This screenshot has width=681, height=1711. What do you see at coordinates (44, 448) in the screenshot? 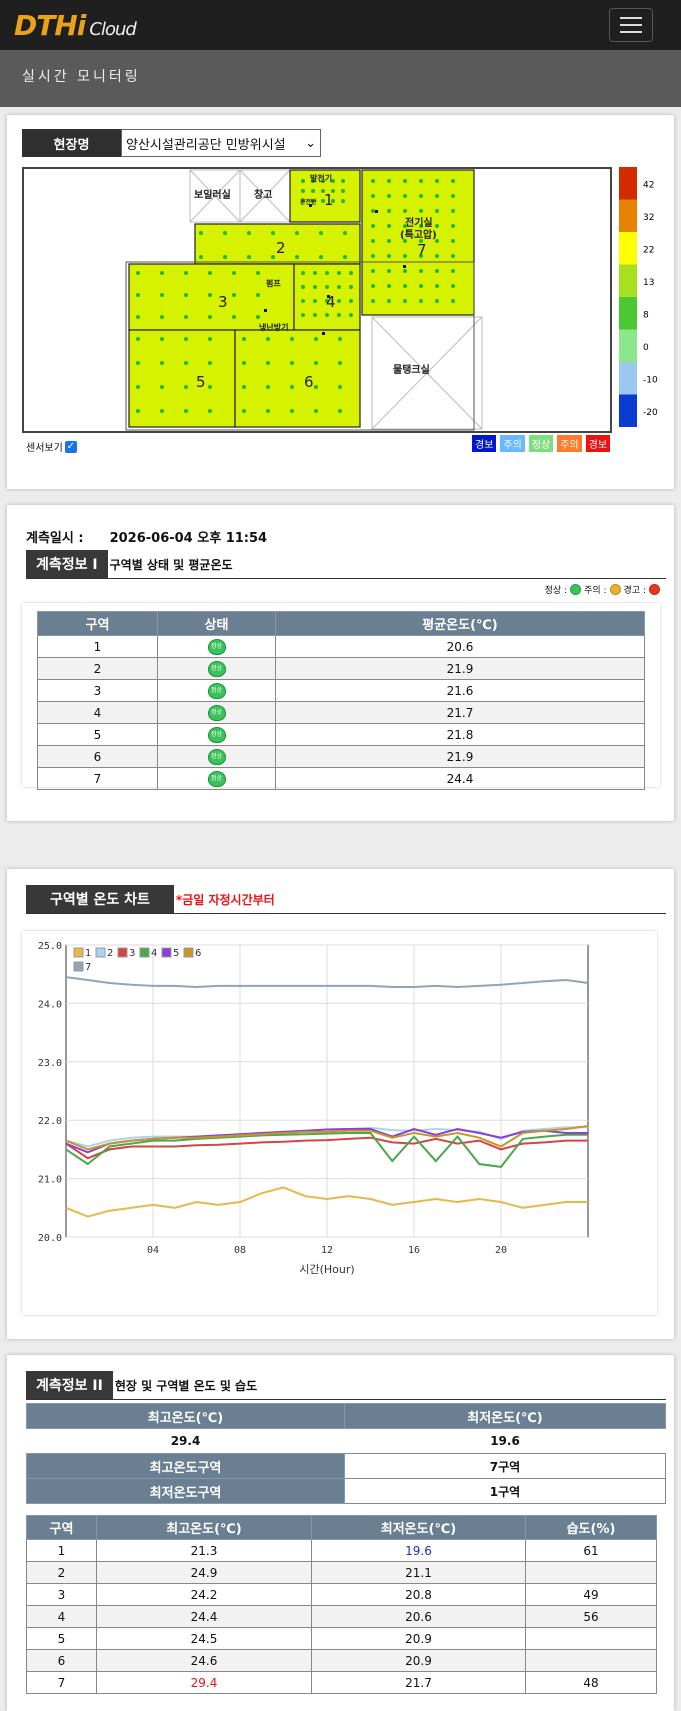
I see `sensor-toggle-label: 센서보기` at bounding box center [44, 448].